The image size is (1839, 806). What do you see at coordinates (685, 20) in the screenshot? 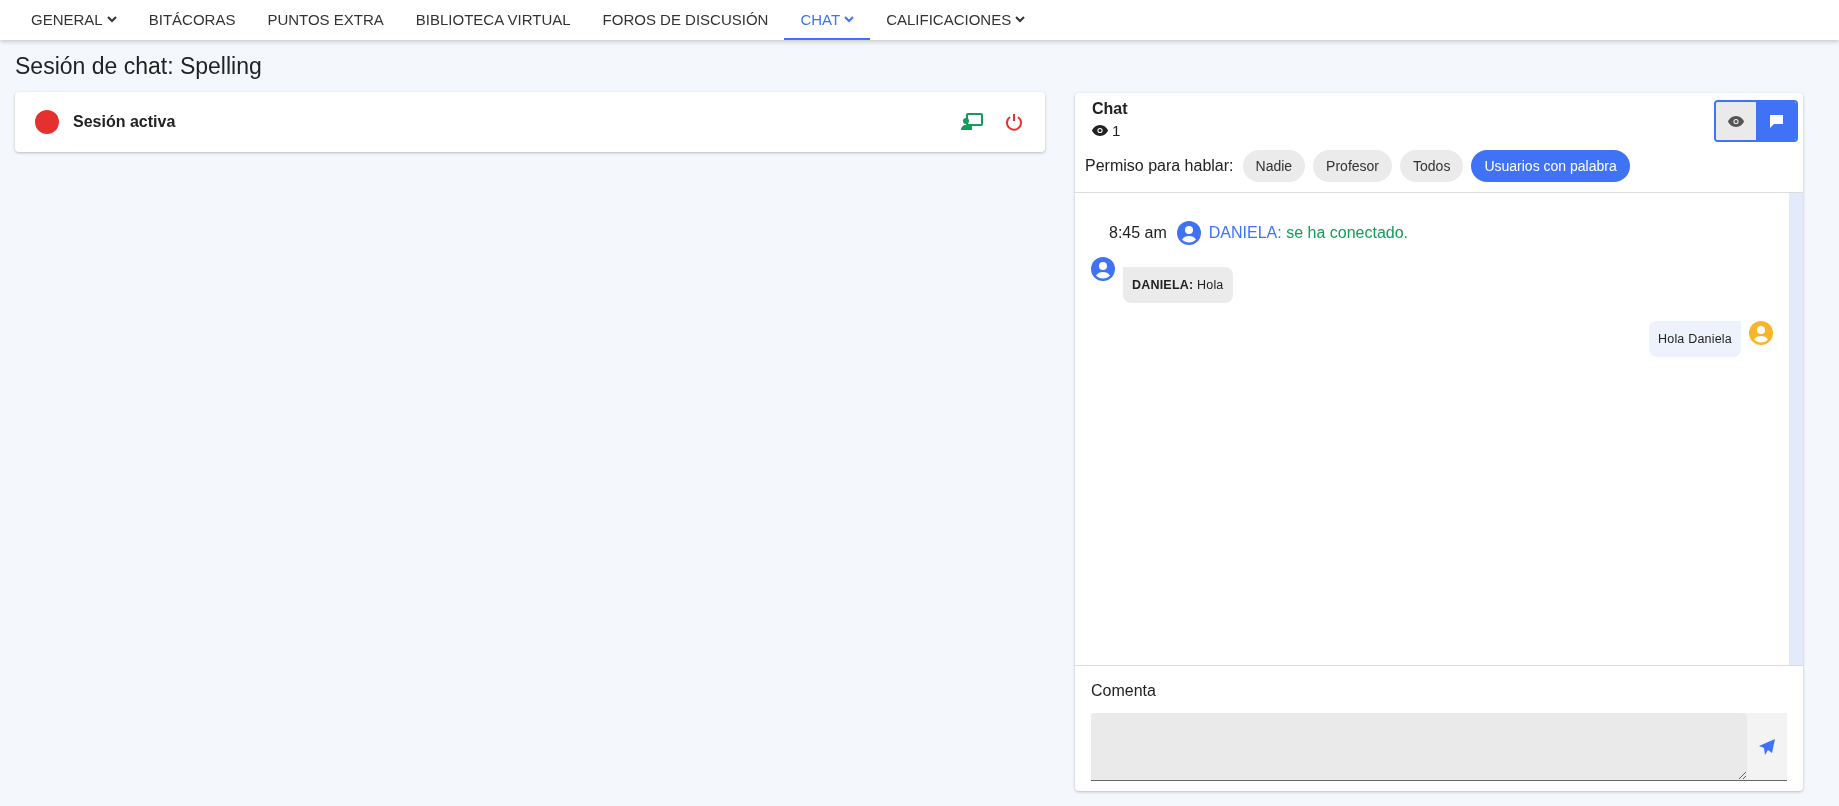
I see `nav-tab: FOROS DE DISCUSIÓN` at bounding box center [685, 20].